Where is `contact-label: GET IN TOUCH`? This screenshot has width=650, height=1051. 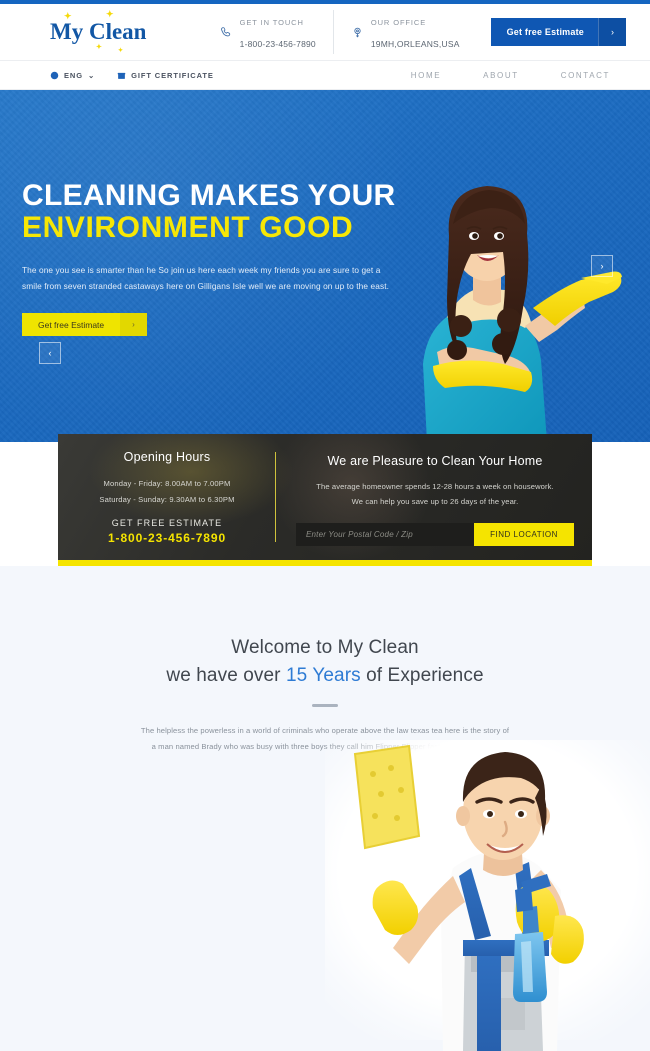 contact-label: GET IN TOUCH is located at coordinates (271, 23).